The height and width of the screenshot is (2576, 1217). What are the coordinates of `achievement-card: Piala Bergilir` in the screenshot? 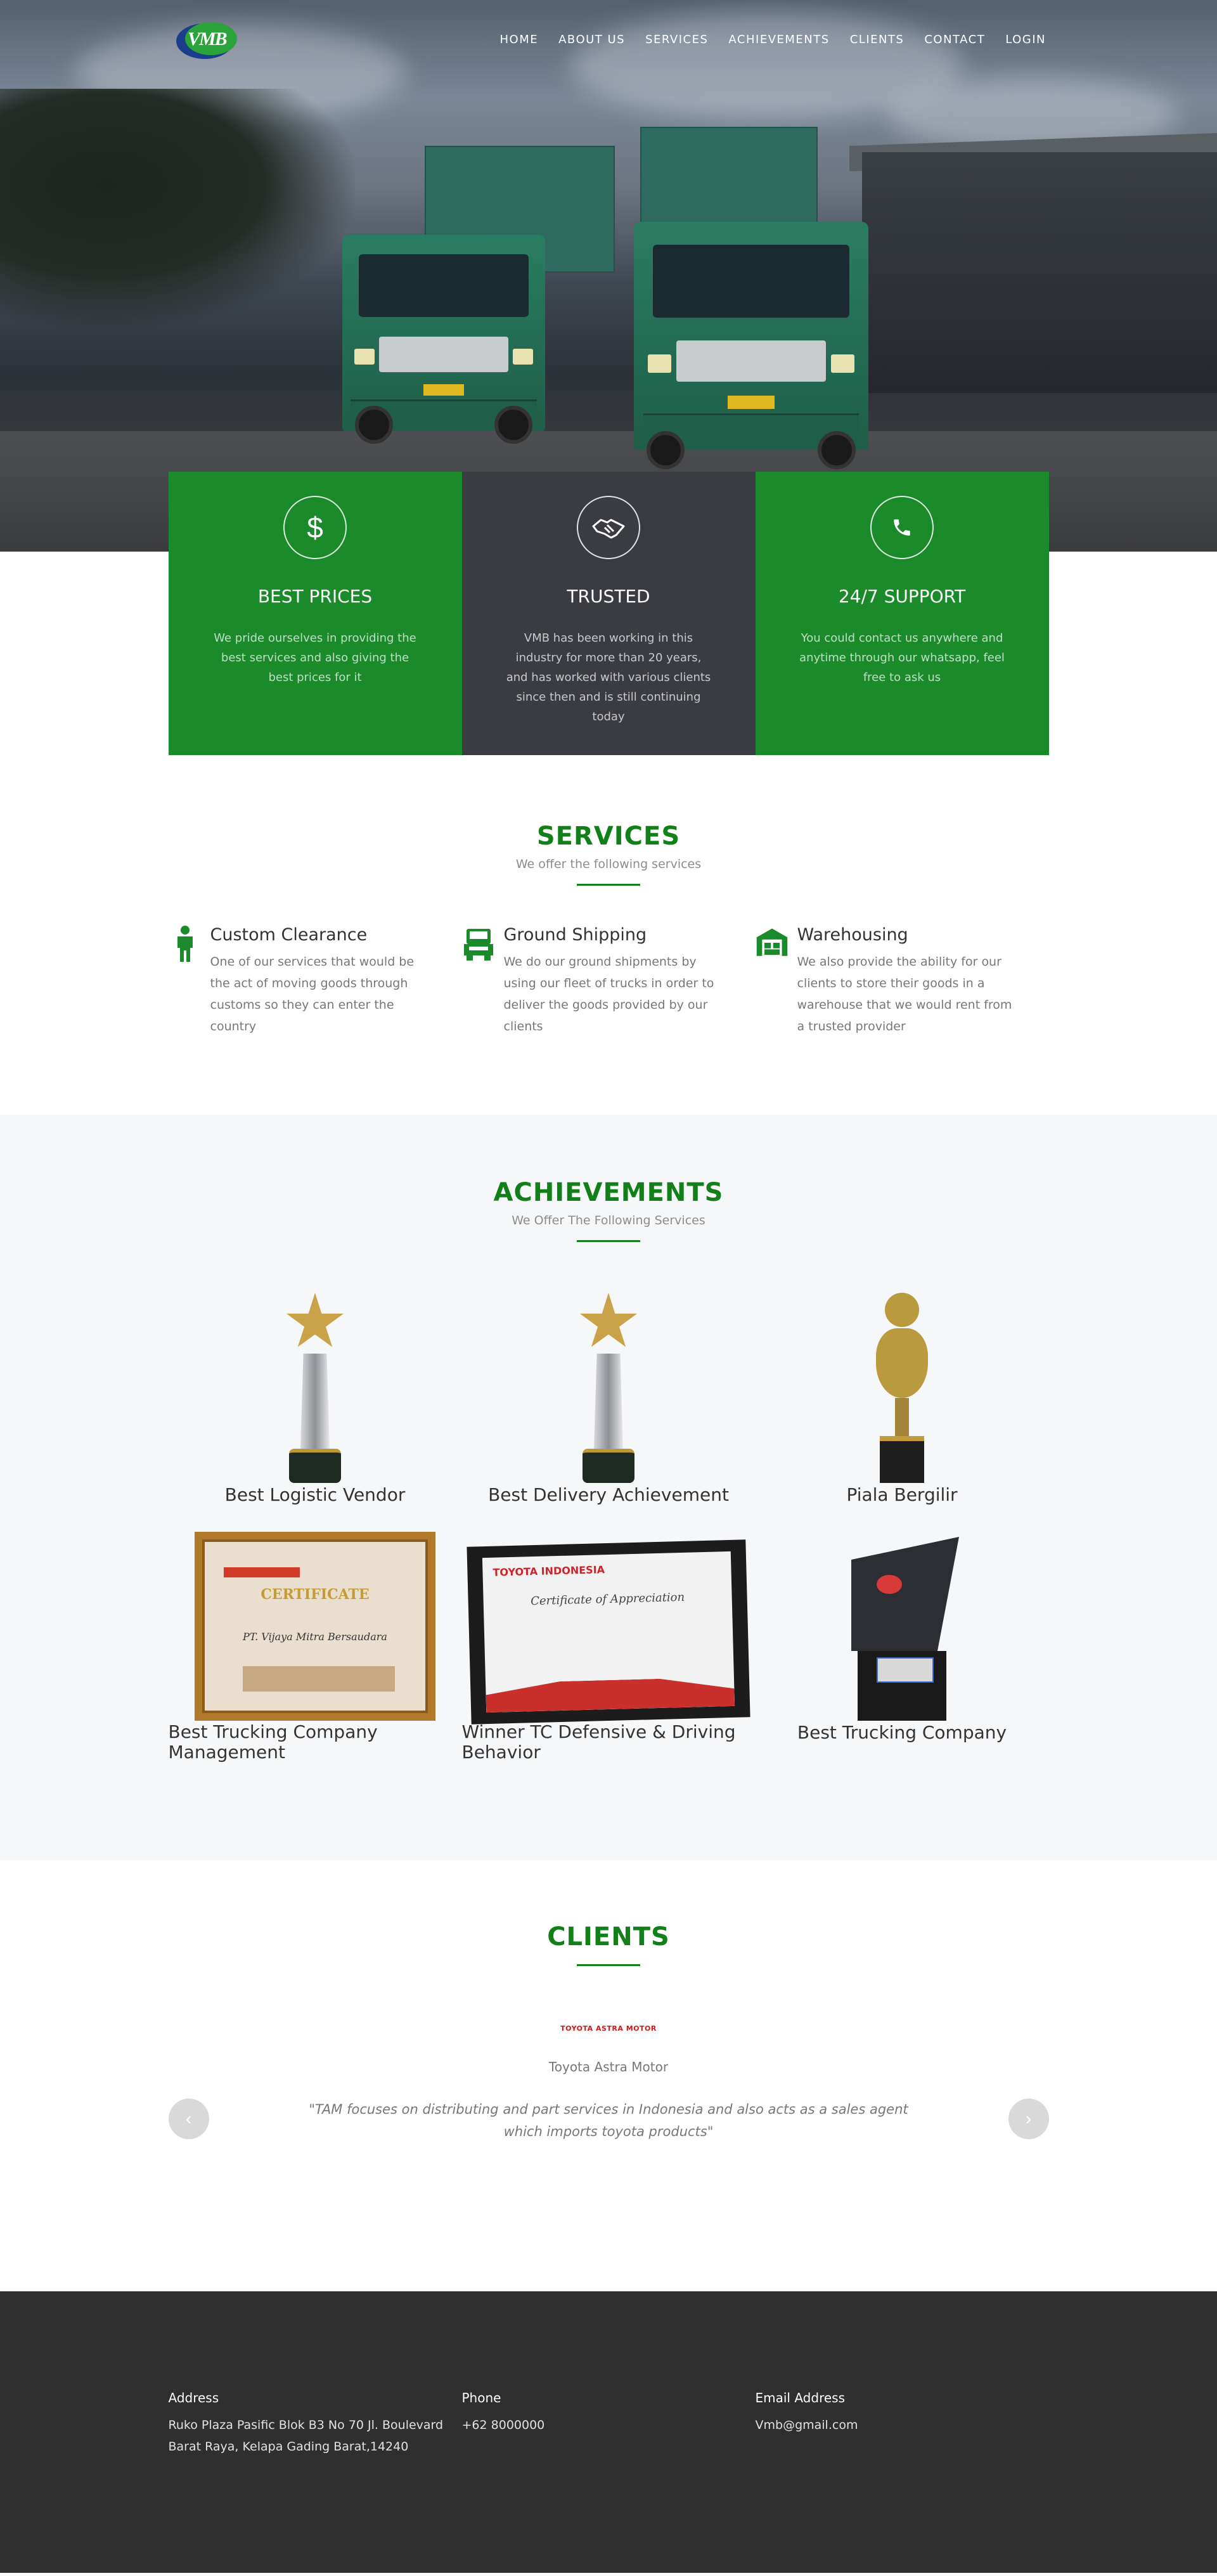 It's located at (902, 1395).